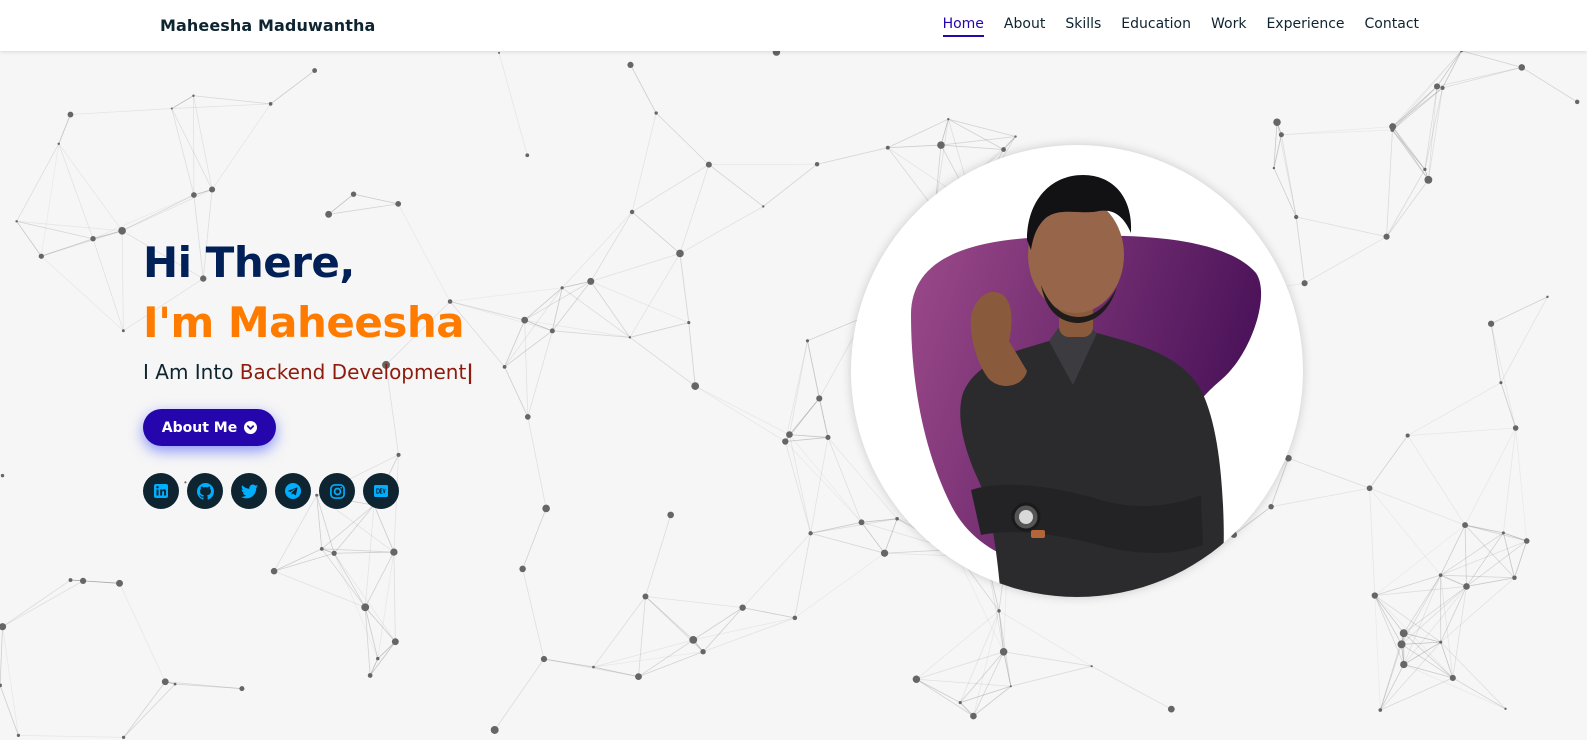 This screenshot has height=740, width=1587. Describe the element at coordinates (304, 322) in the screenshot. I see `hero-name: I'm Maheesha` at that location.